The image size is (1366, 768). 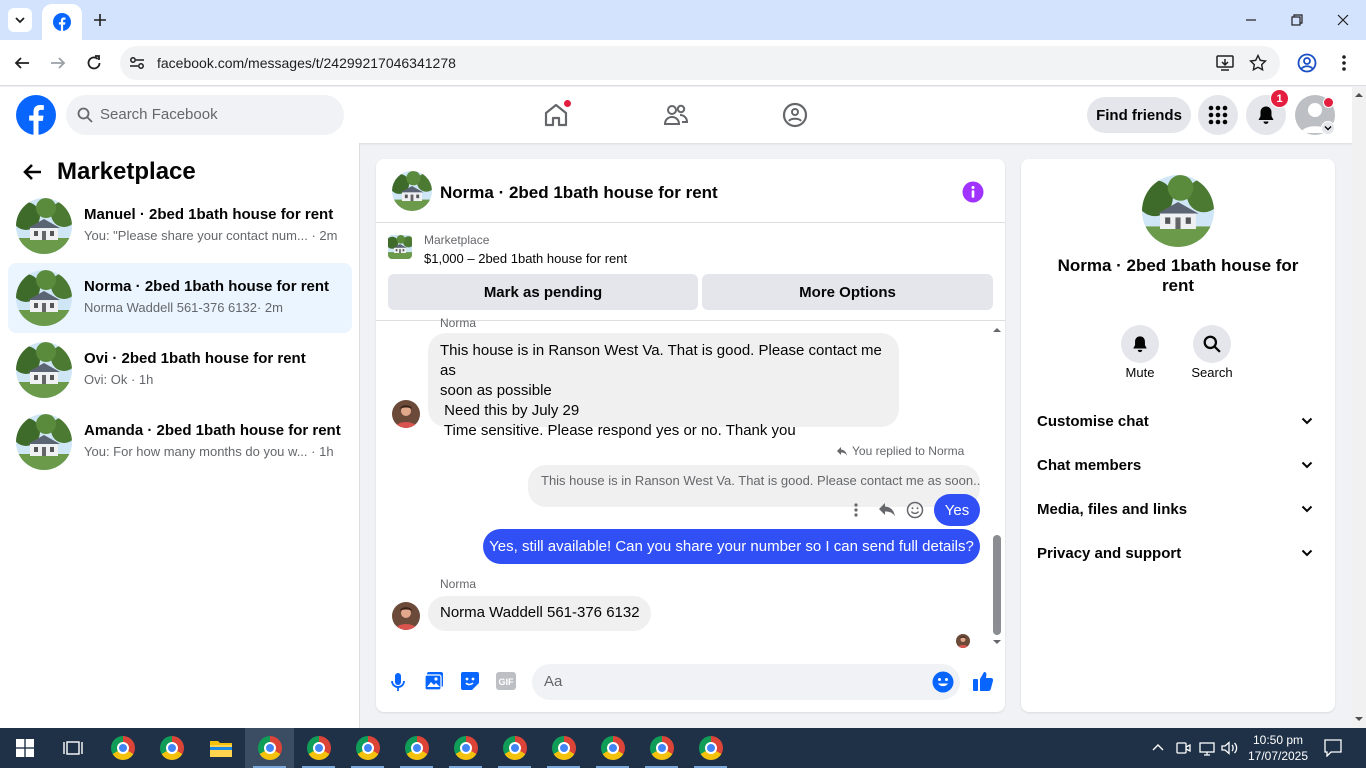 I want to click on notification-center-icon, so click(x=1333, y=748).